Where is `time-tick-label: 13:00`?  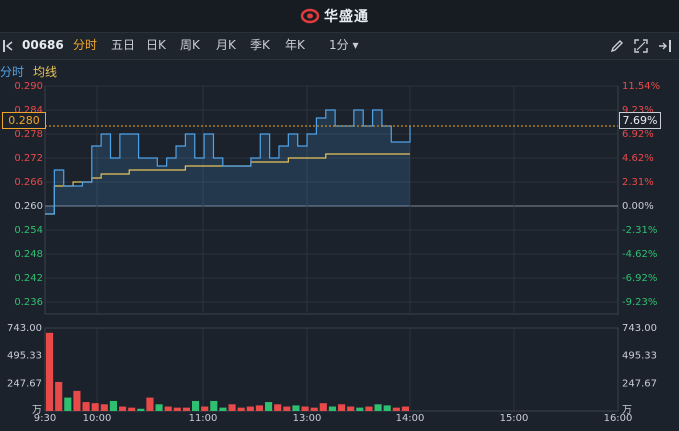 time-tick-label: 13:00 is located at coordinates (307, 418).